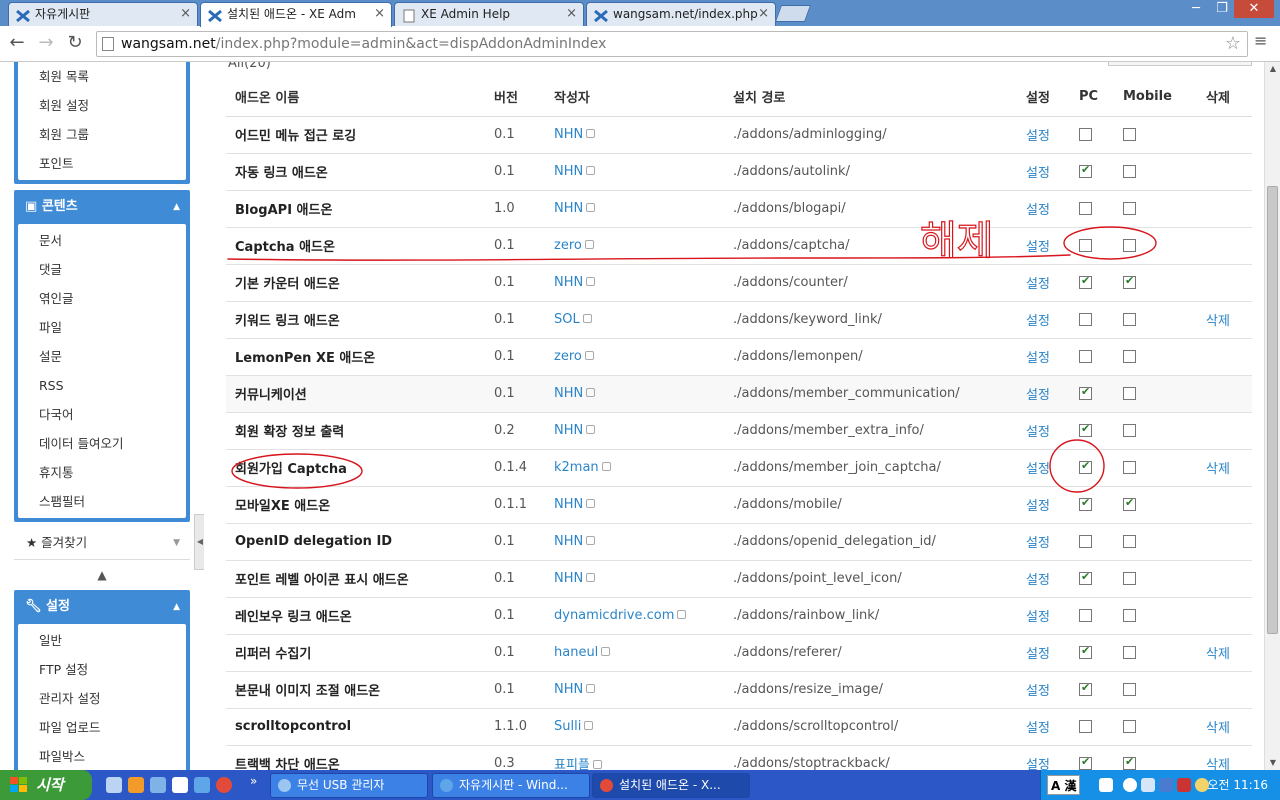 The image size is (1280, 800). What do you see at coordinates (46, 43) in the screenshot?
I see `forward-button: →` at bounding box center [46, 43].